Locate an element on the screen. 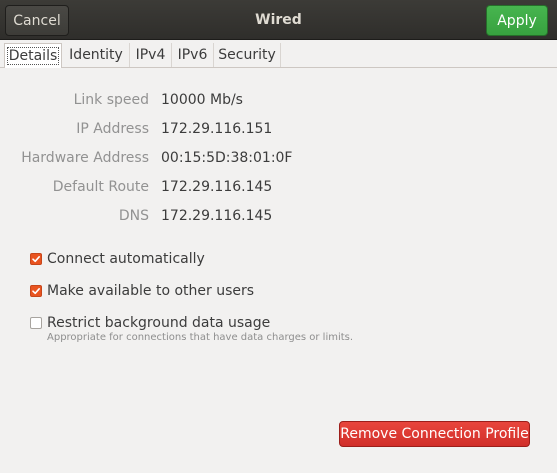 This screenshot has width=557, height=473. detail-default-route: Default Route 172.29.116.145 is located at coordinates (278, 189).